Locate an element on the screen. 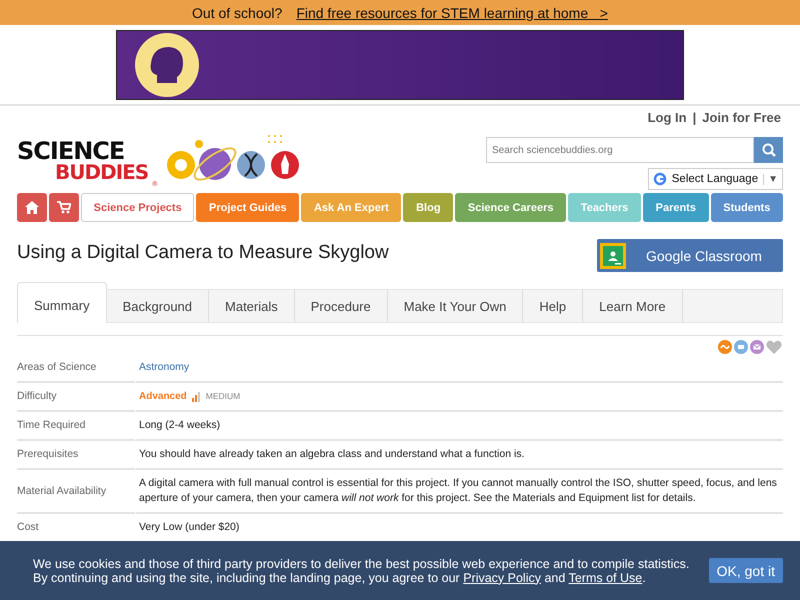  section-tab: Materials is located at coordinates (252, 306).